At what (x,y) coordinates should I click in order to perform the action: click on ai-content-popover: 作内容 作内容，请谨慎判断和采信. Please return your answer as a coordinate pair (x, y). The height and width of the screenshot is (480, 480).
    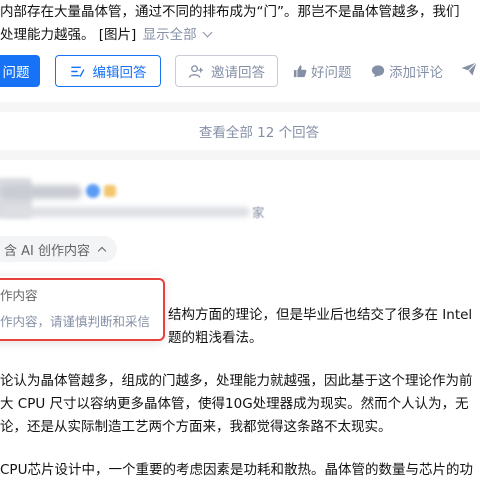
    Looking at the image, I should click on (81, 308).